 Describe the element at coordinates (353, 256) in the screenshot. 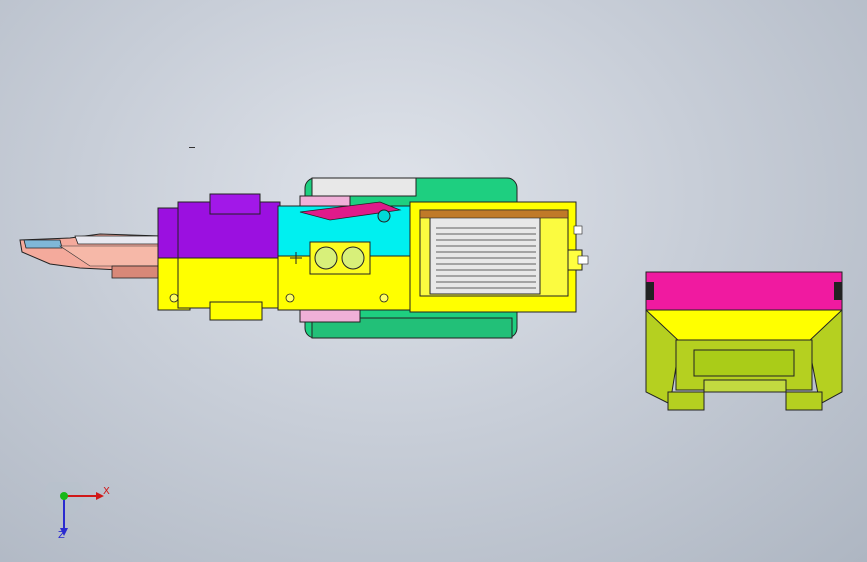

I see `arm-shaft` at that location.